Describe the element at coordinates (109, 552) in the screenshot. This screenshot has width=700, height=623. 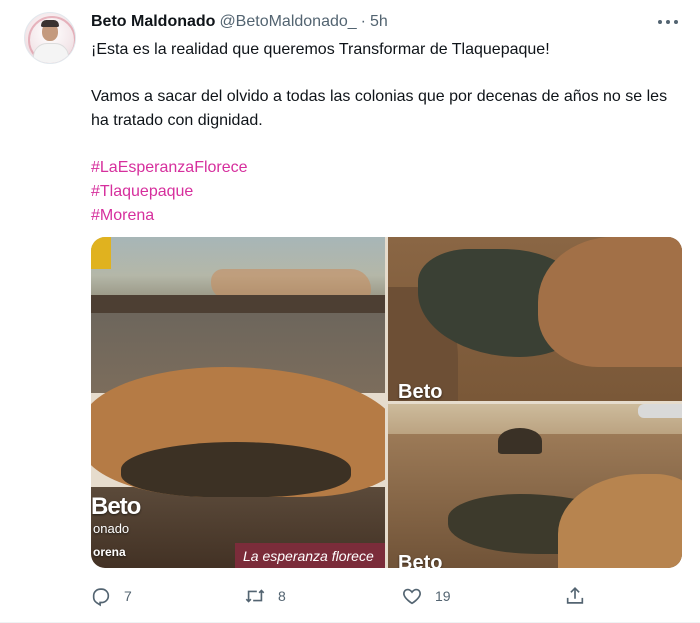
I see `photo-1-watermark-tag: orena` at that location.